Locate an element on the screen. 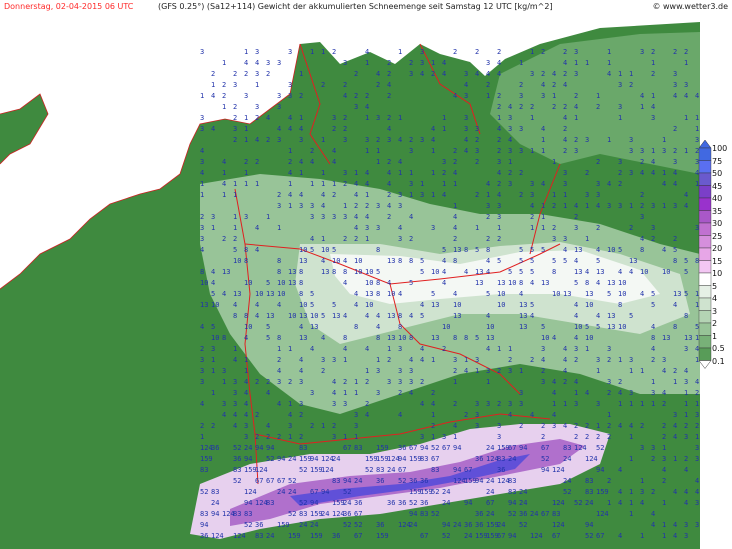  legend-swatch is located at coordinates (705, 267).